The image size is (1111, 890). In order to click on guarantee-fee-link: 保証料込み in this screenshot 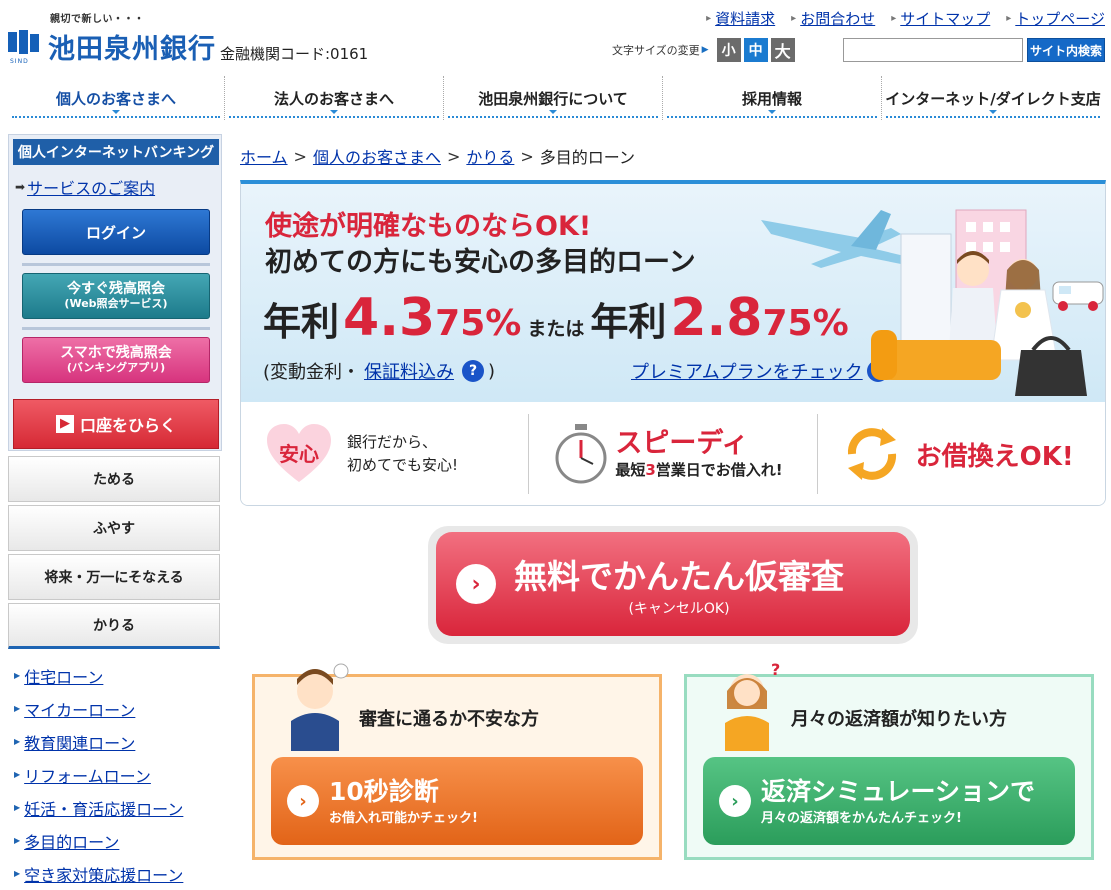, I will do `click(409, 371)`.